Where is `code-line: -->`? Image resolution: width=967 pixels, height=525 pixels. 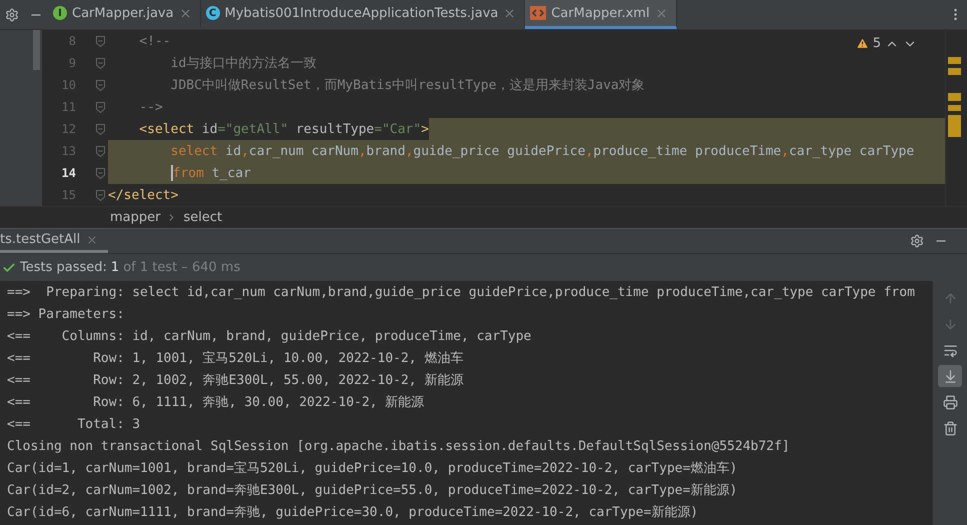 code-line: --> is located at coordinates (151, 107).